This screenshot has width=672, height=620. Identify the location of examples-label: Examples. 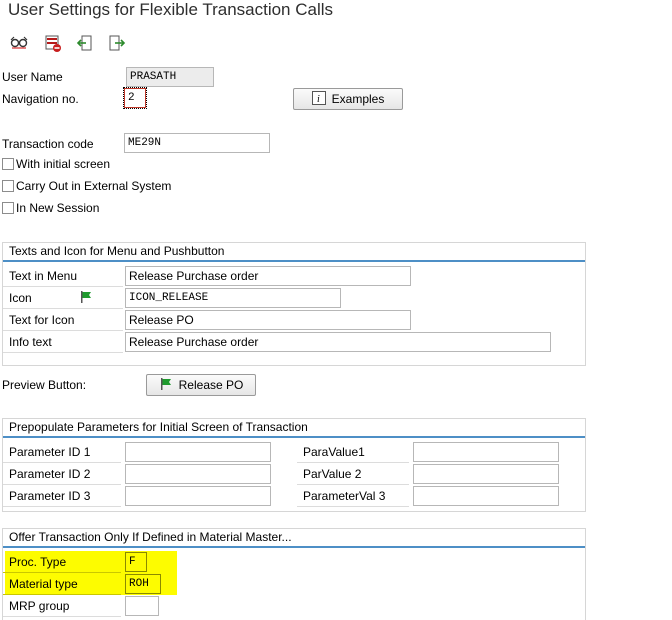
(358, 99).